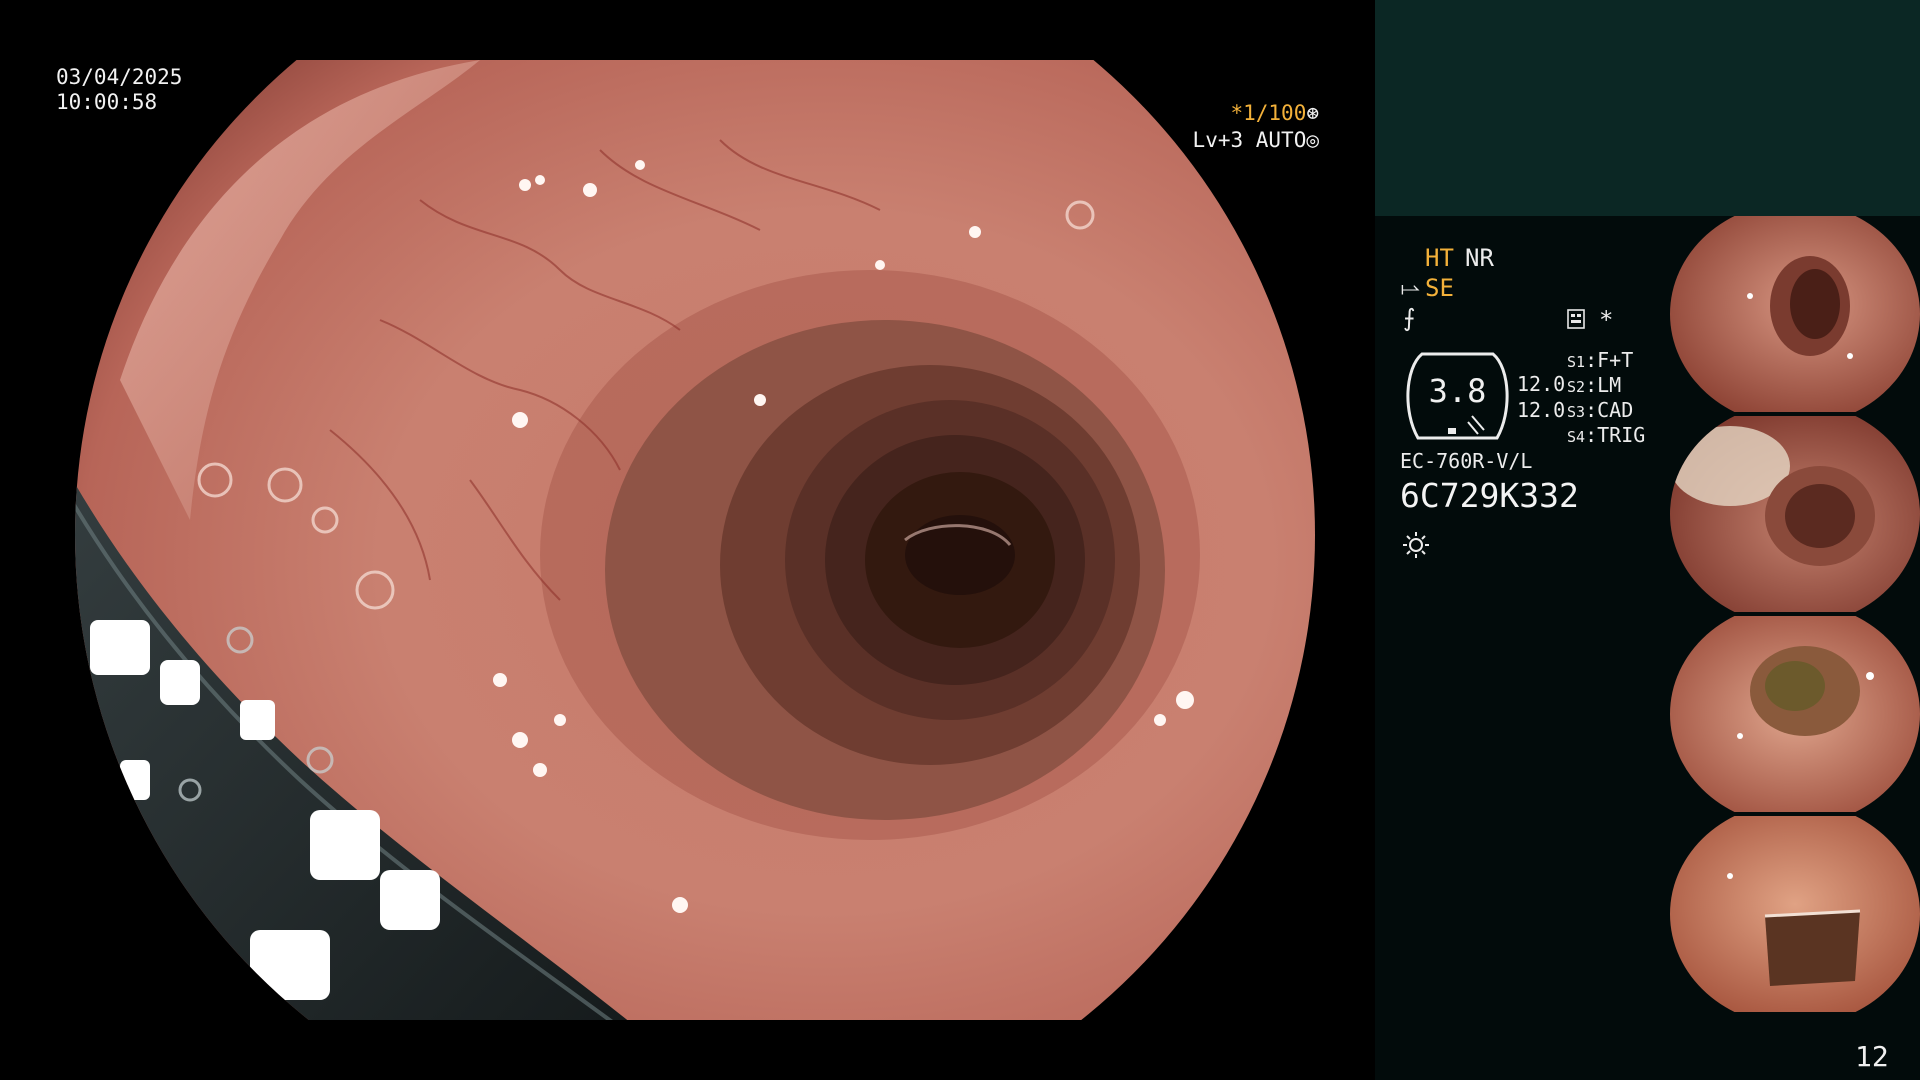  I want to click on switch-s4: S4:TRIG, so click(1606, 435).